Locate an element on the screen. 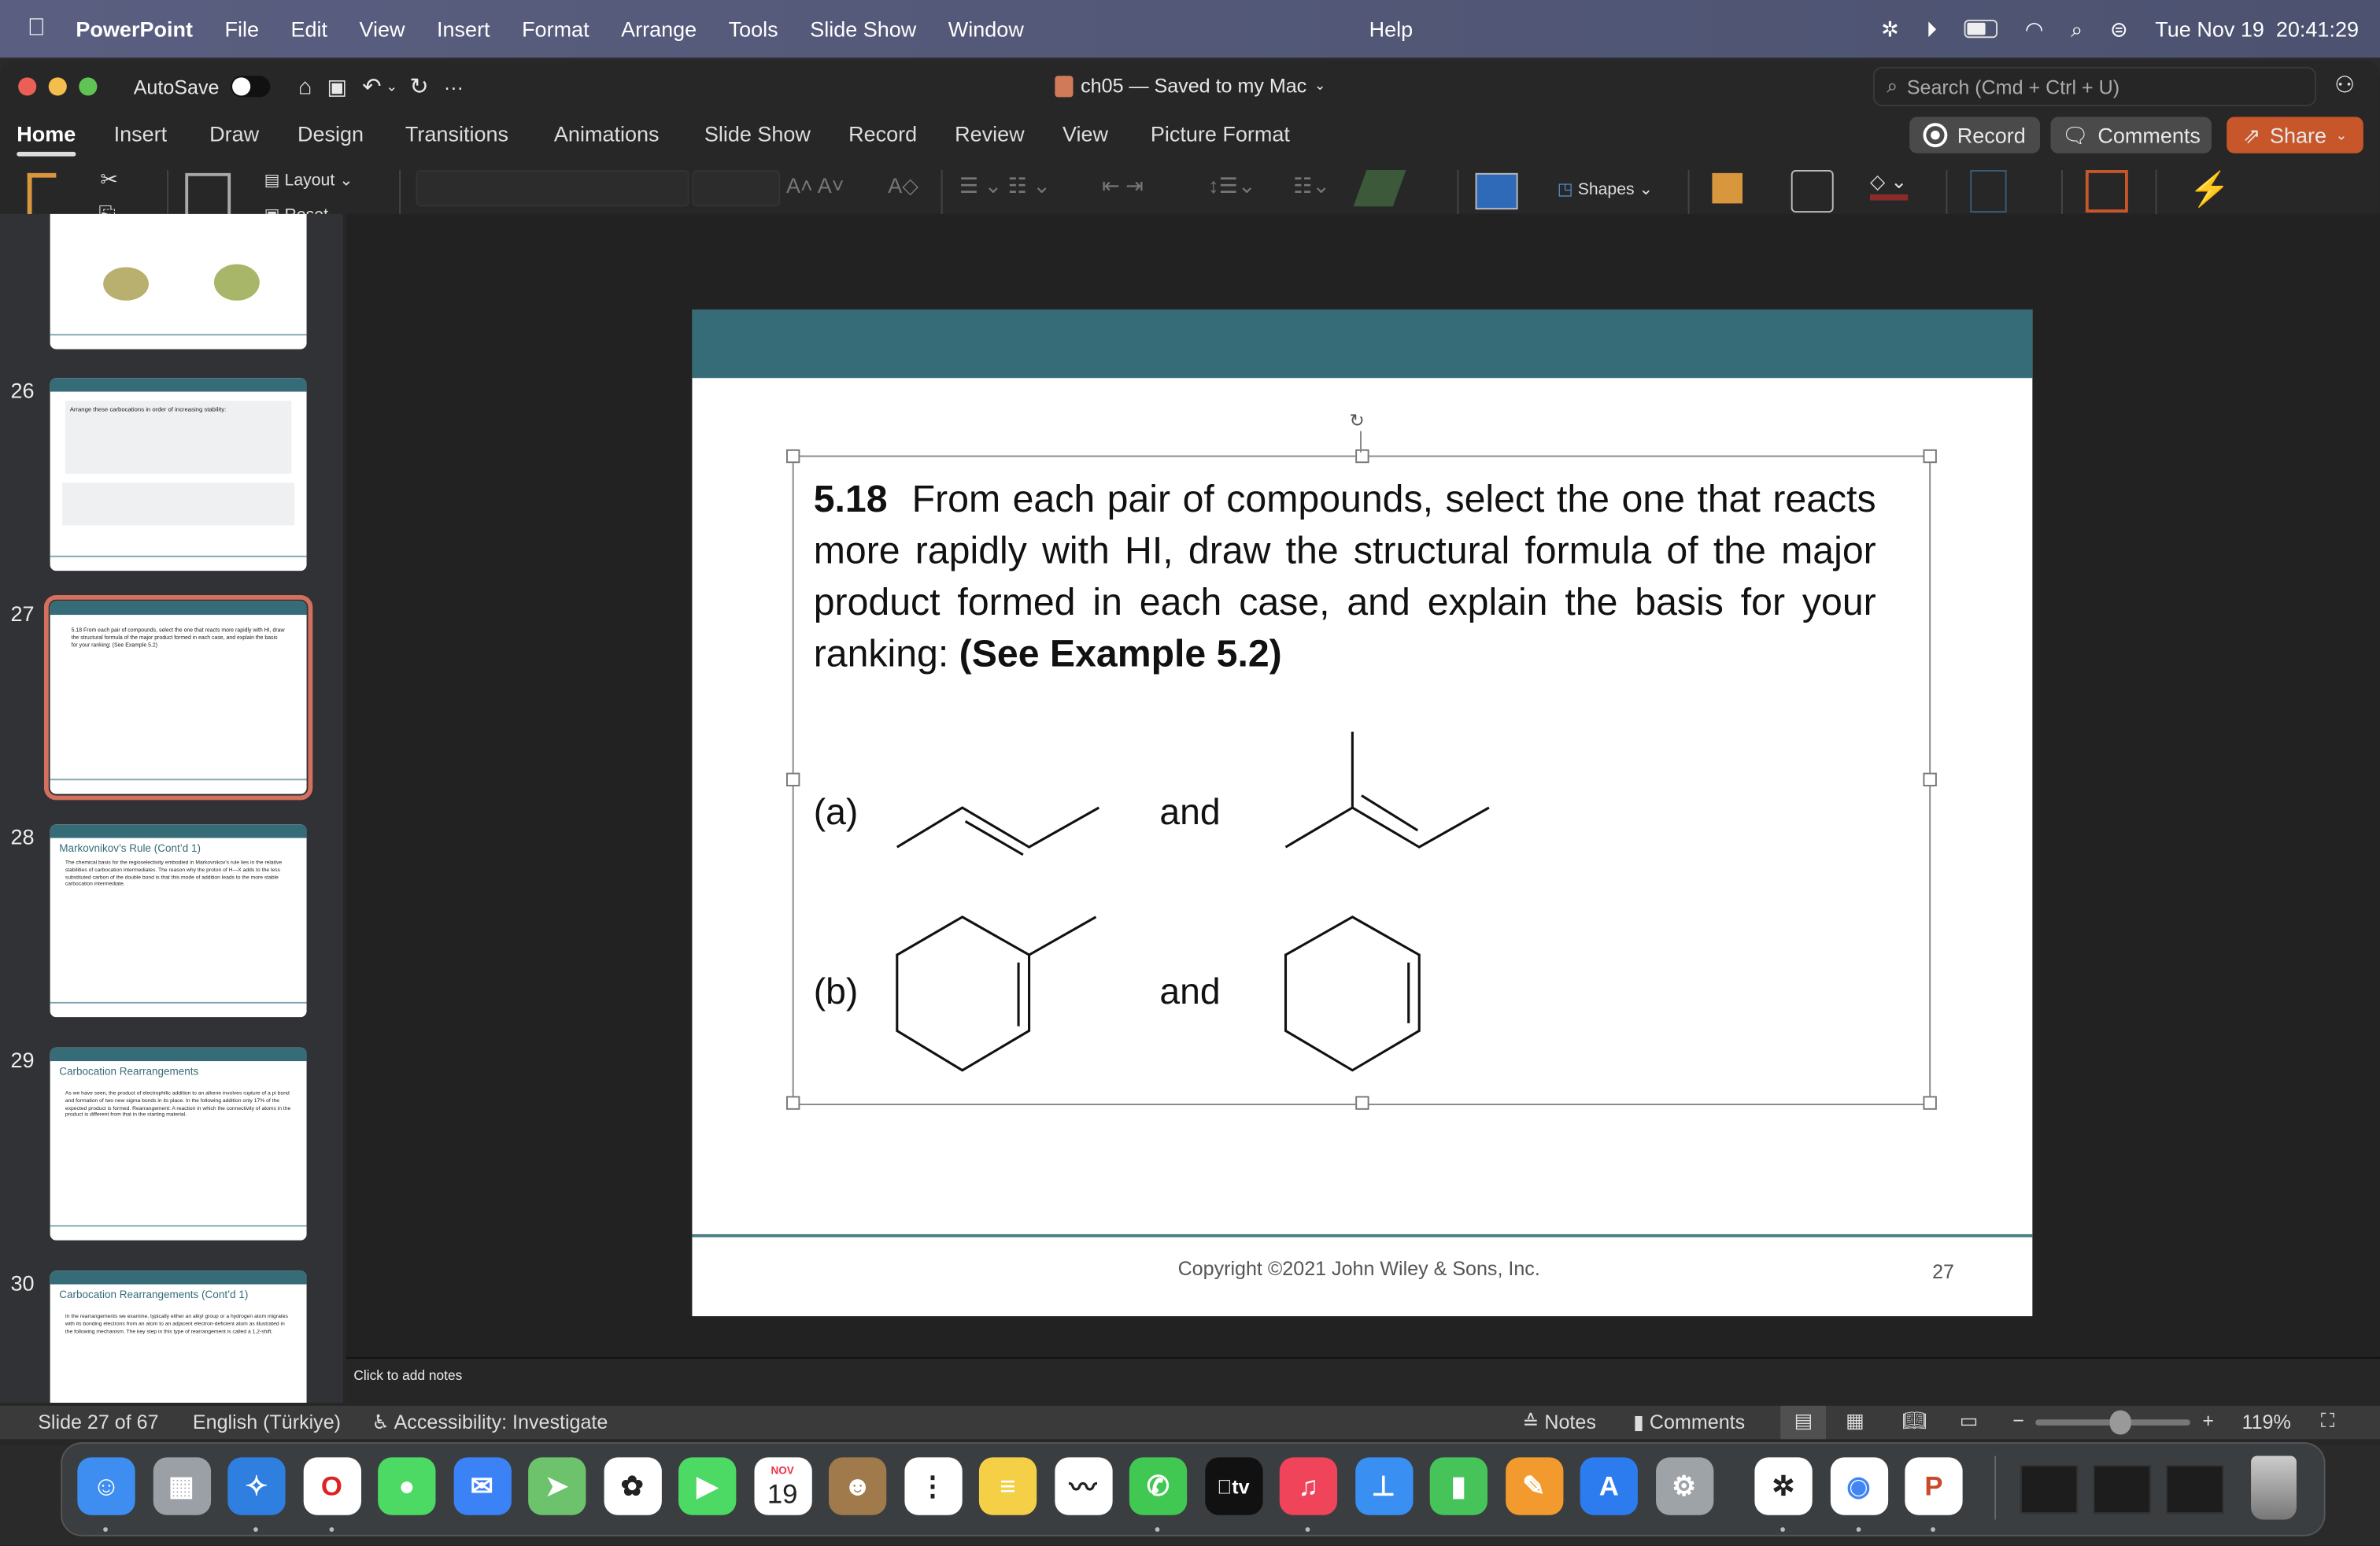 The image size is (2380, 1546). tab-picture-format: Picture Format is located at coordinates (1220, 133).